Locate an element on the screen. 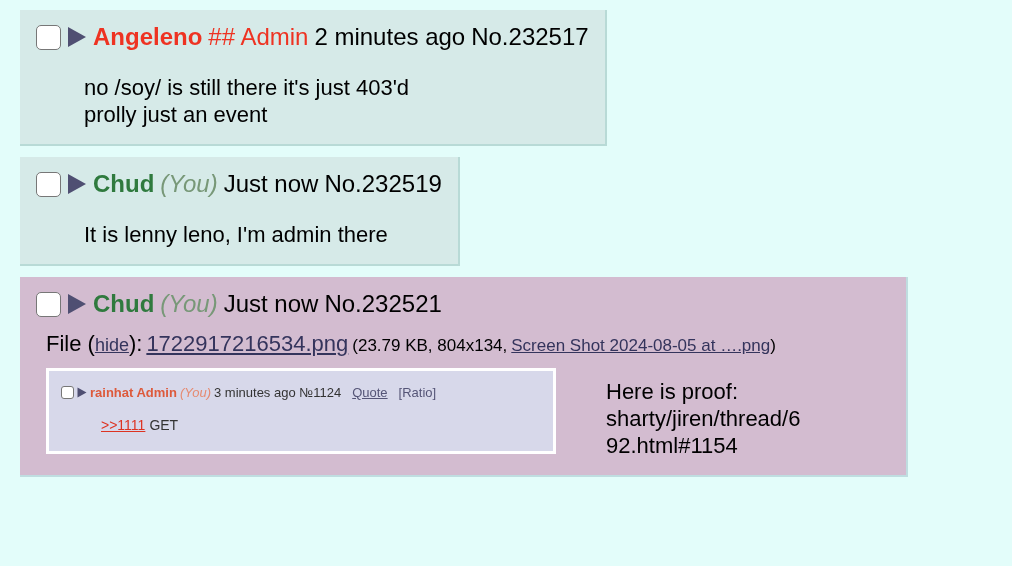 Image resolution: width=1012 pixels, height=566 pixels. file-label: File ( is located at coordinates (70, 344).